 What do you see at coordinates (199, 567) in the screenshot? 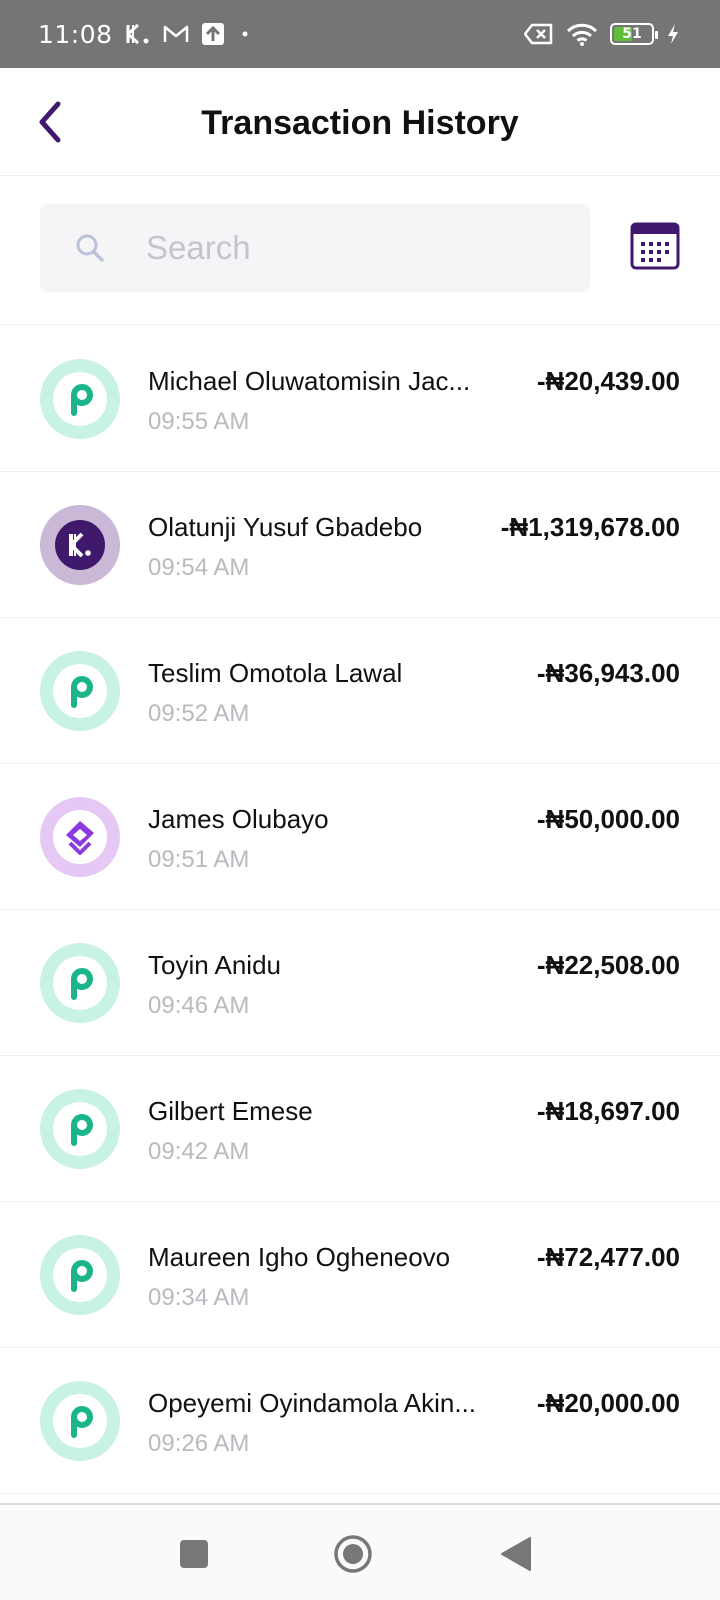
I see `transaction-time: 09:54 AM` at bounding box center [199, 567].